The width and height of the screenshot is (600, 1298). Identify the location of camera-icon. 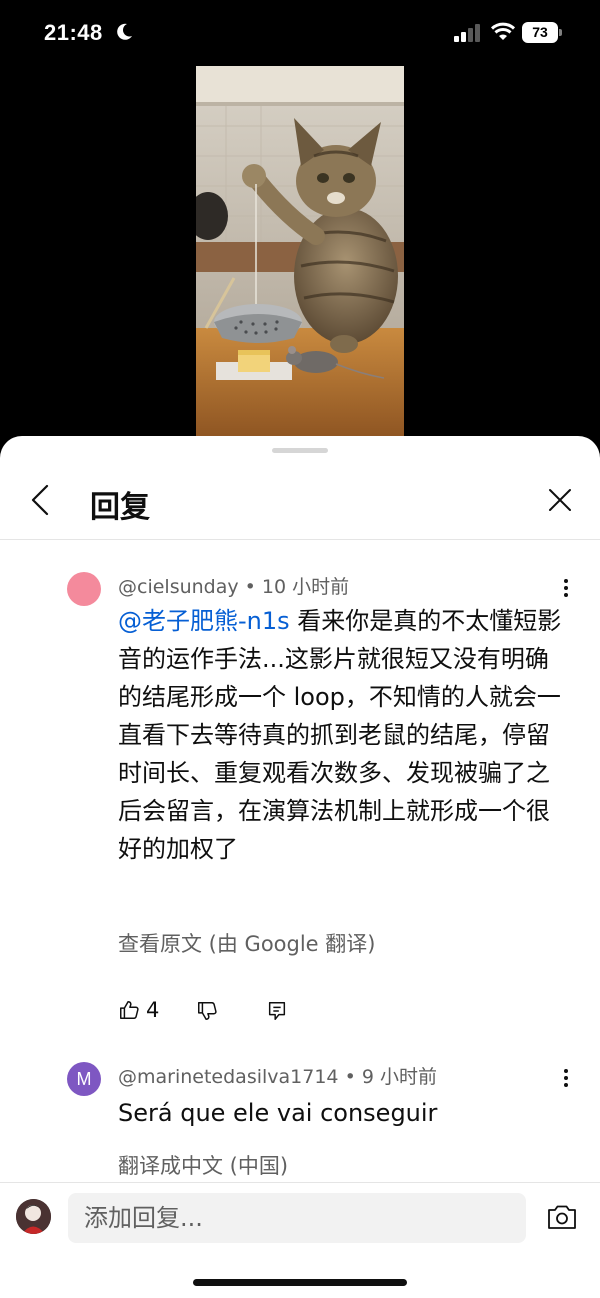
(562, 1217).